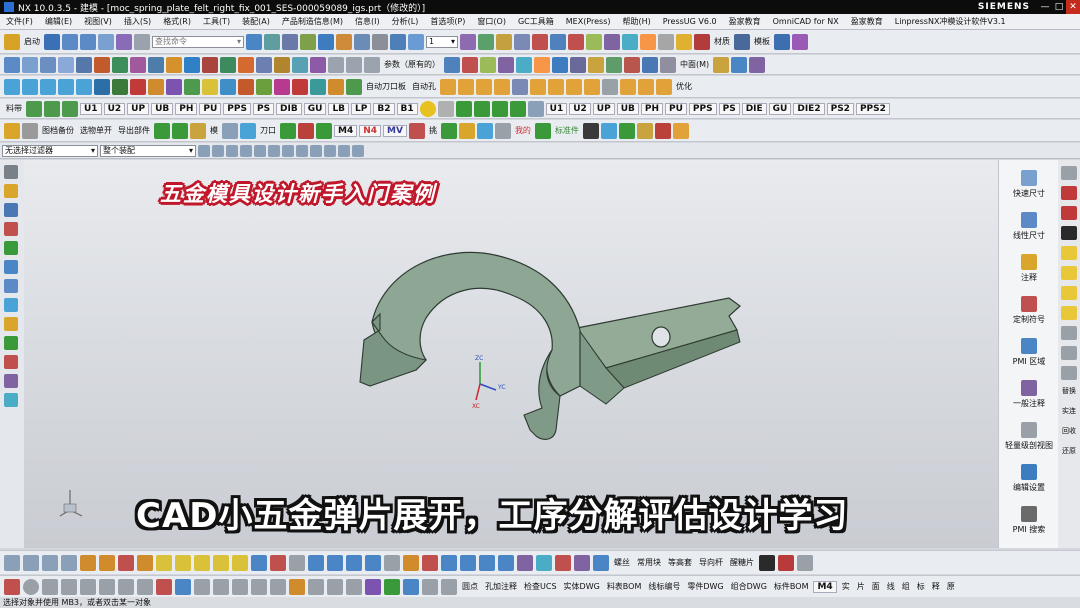 The width and height of the screenshot is (1080, 608). Describe the element at coordinates (330, 150) in the screenshot. I see `snap-10-icon` at that location.